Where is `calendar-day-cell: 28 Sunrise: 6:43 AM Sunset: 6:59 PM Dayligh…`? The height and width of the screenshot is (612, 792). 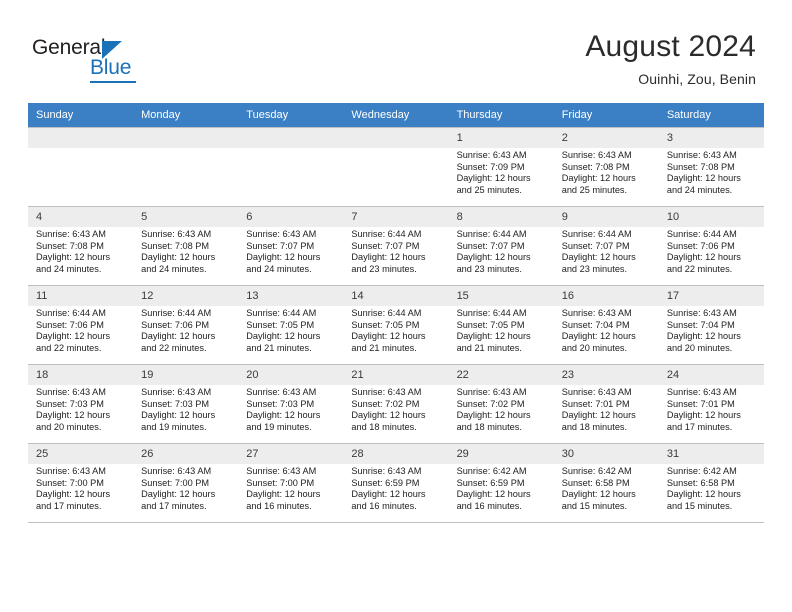
calendar-day-cell: 28 Sunrise: 6:43 AM Sunset: 6:59 PM Dayligh… is located at coordinates (396, 483).